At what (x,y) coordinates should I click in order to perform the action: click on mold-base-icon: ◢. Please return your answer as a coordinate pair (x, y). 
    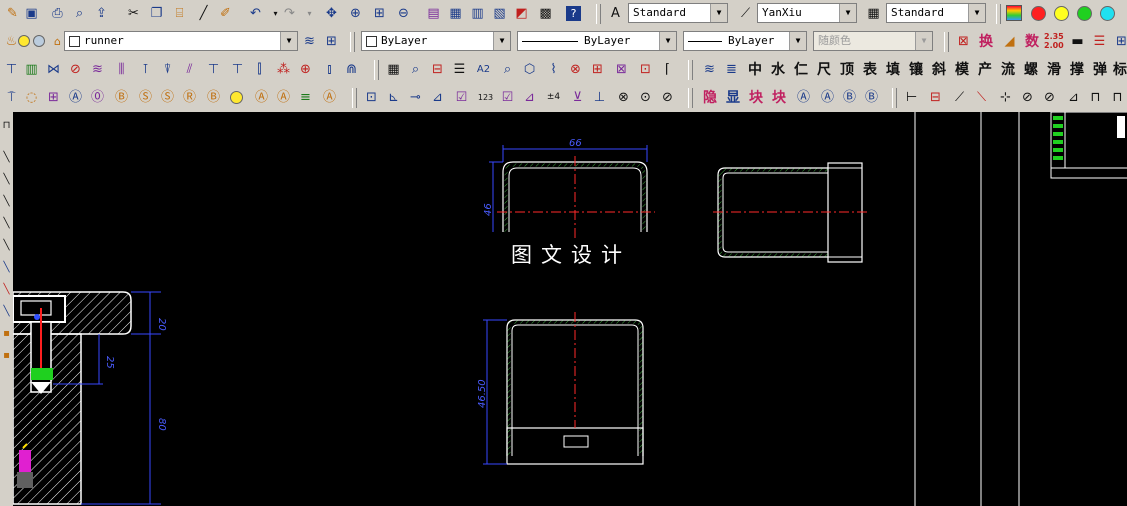
    Looking at the image, I should click on (1009, 41).